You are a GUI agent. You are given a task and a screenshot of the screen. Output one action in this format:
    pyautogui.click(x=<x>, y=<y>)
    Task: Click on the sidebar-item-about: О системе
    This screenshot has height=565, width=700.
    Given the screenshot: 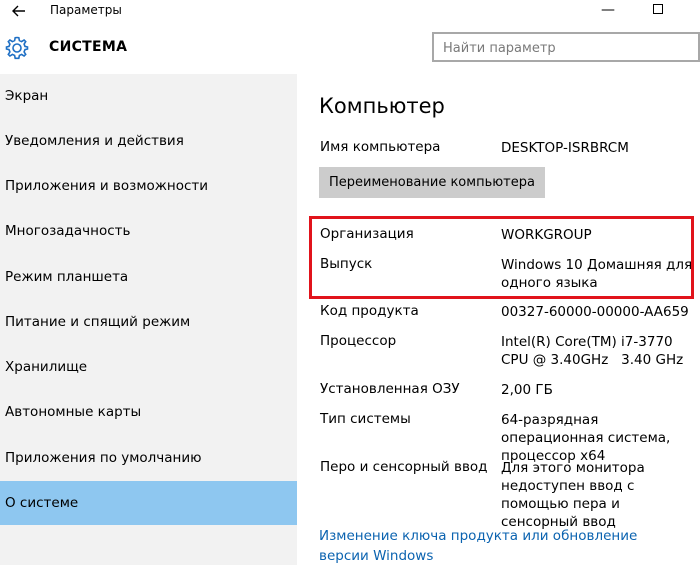 What is the action you would take?
    pyautogui.click(x=148, y=503)
    